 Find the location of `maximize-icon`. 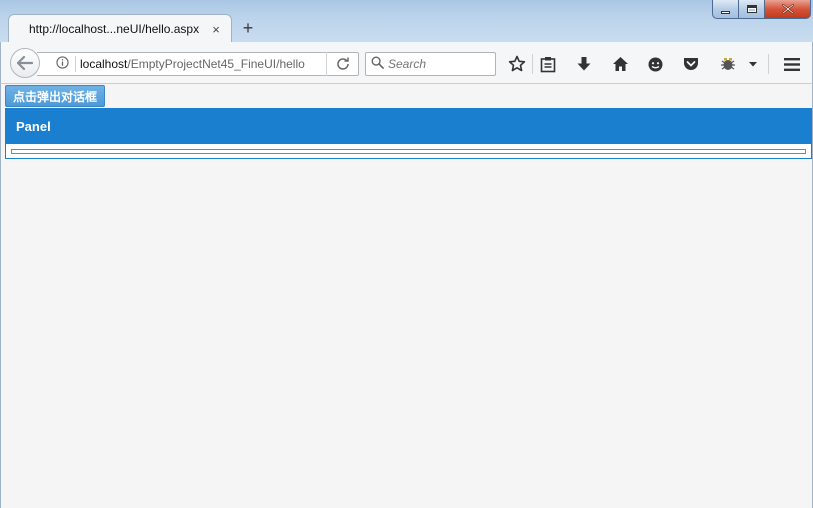

maximize-icon is located at coordinates (751, 9).